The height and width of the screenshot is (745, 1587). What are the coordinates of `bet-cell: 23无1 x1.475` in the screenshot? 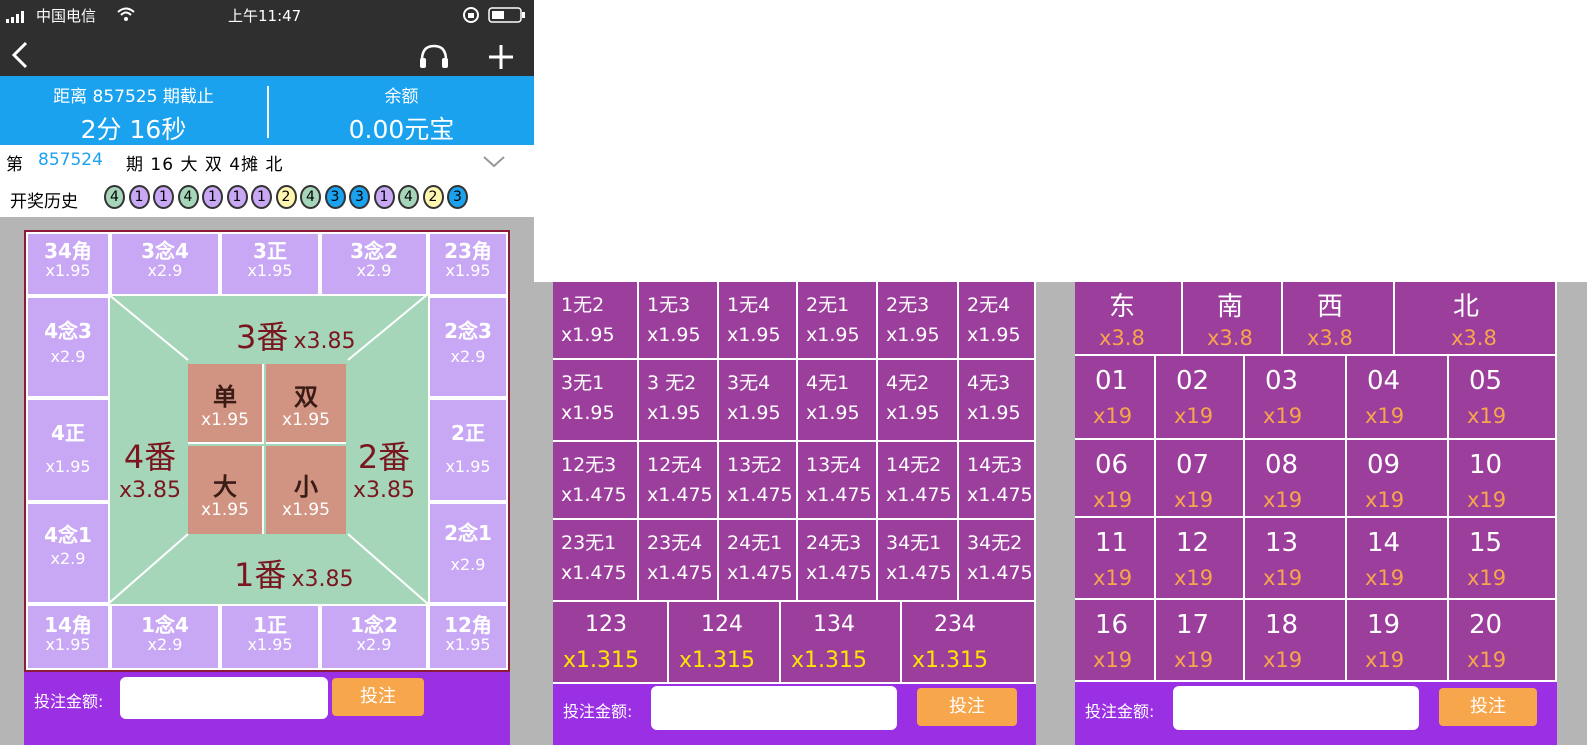 It's located at (596, 561).